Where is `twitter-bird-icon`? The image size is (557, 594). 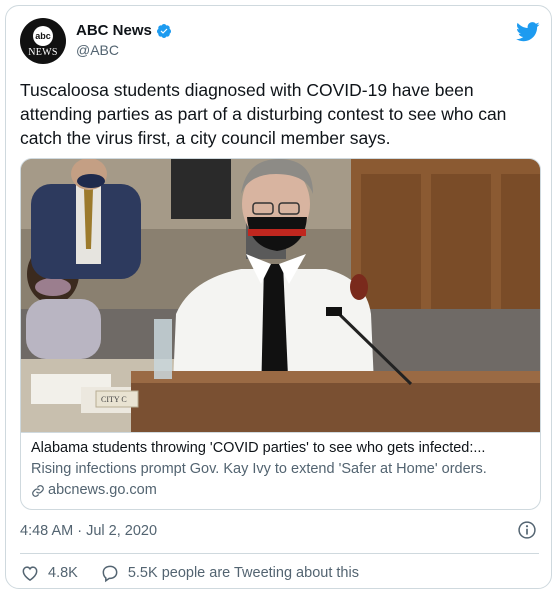
twitter-bird-icon is located at coordinates (528, 32).